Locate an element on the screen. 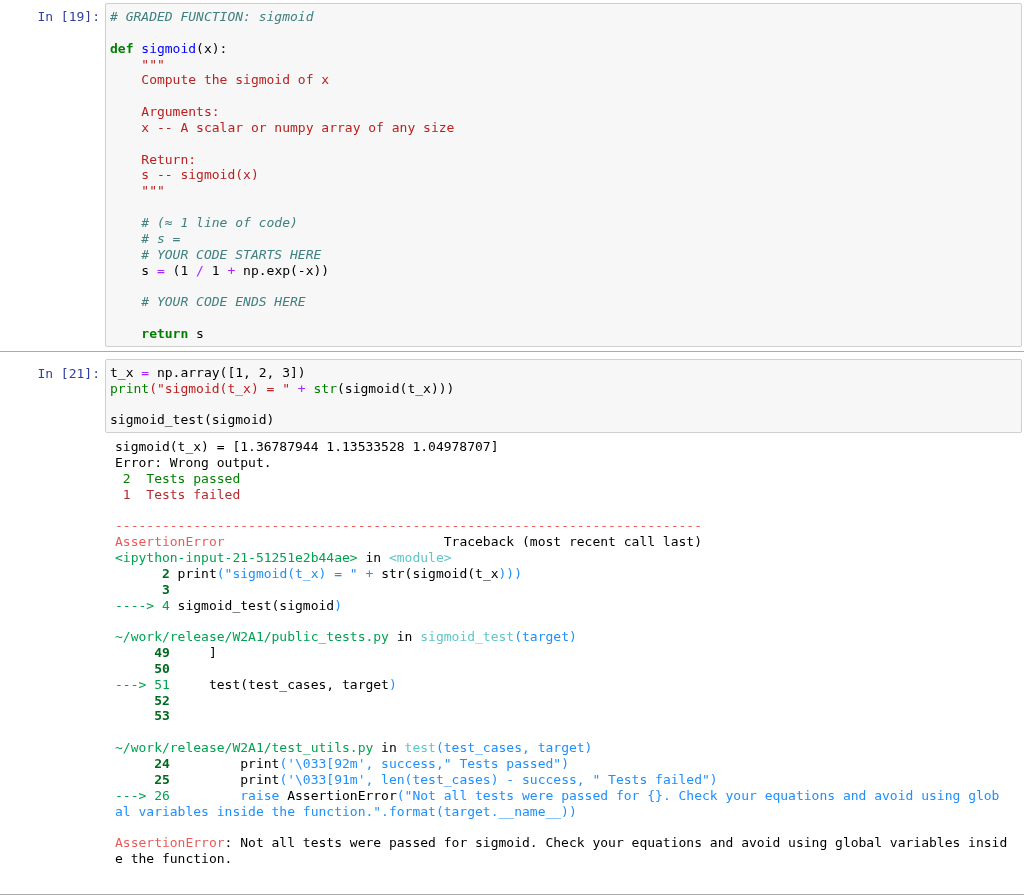 The width and height of the screenshot is (1024, 895). output-line: 1 Tests failed is located at coordinates (181, 494).